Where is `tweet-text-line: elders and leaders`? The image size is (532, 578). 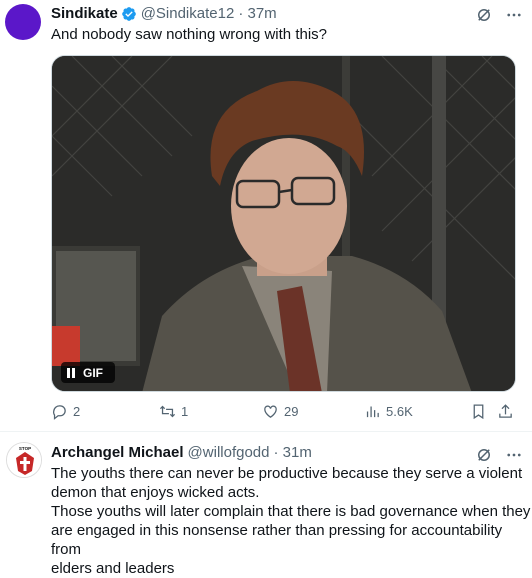 tweet-text-line: elders and leaders is located at coordinates (113, 568).